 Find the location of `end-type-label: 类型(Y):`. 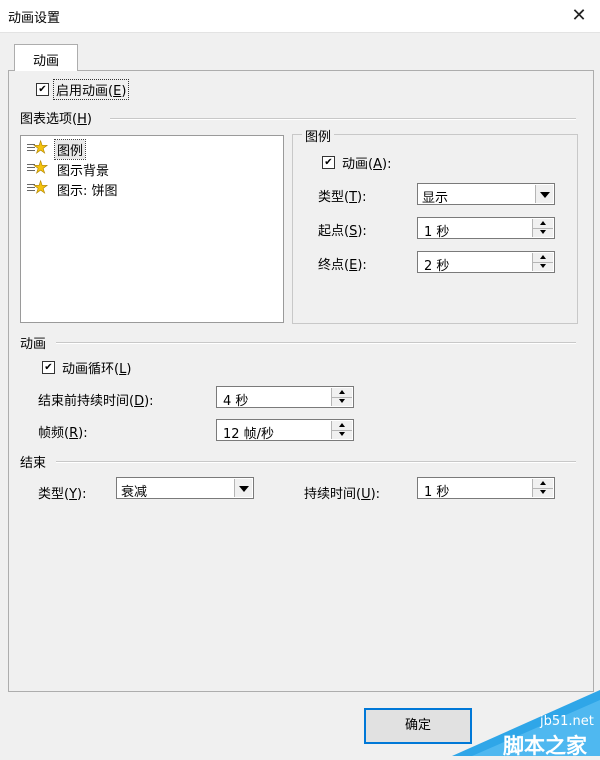

end-type-label: 类型(Y): is located at coordinates (62, 494).